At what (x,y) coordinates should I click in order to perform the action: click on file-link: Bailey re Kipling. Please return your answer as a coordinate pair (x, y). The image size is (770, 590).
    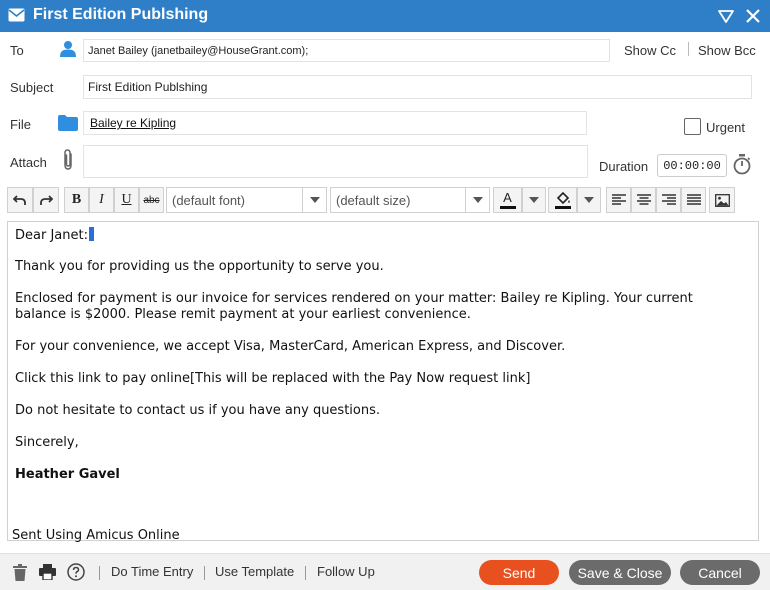
    Looking at the image, I should click on (133, 123).